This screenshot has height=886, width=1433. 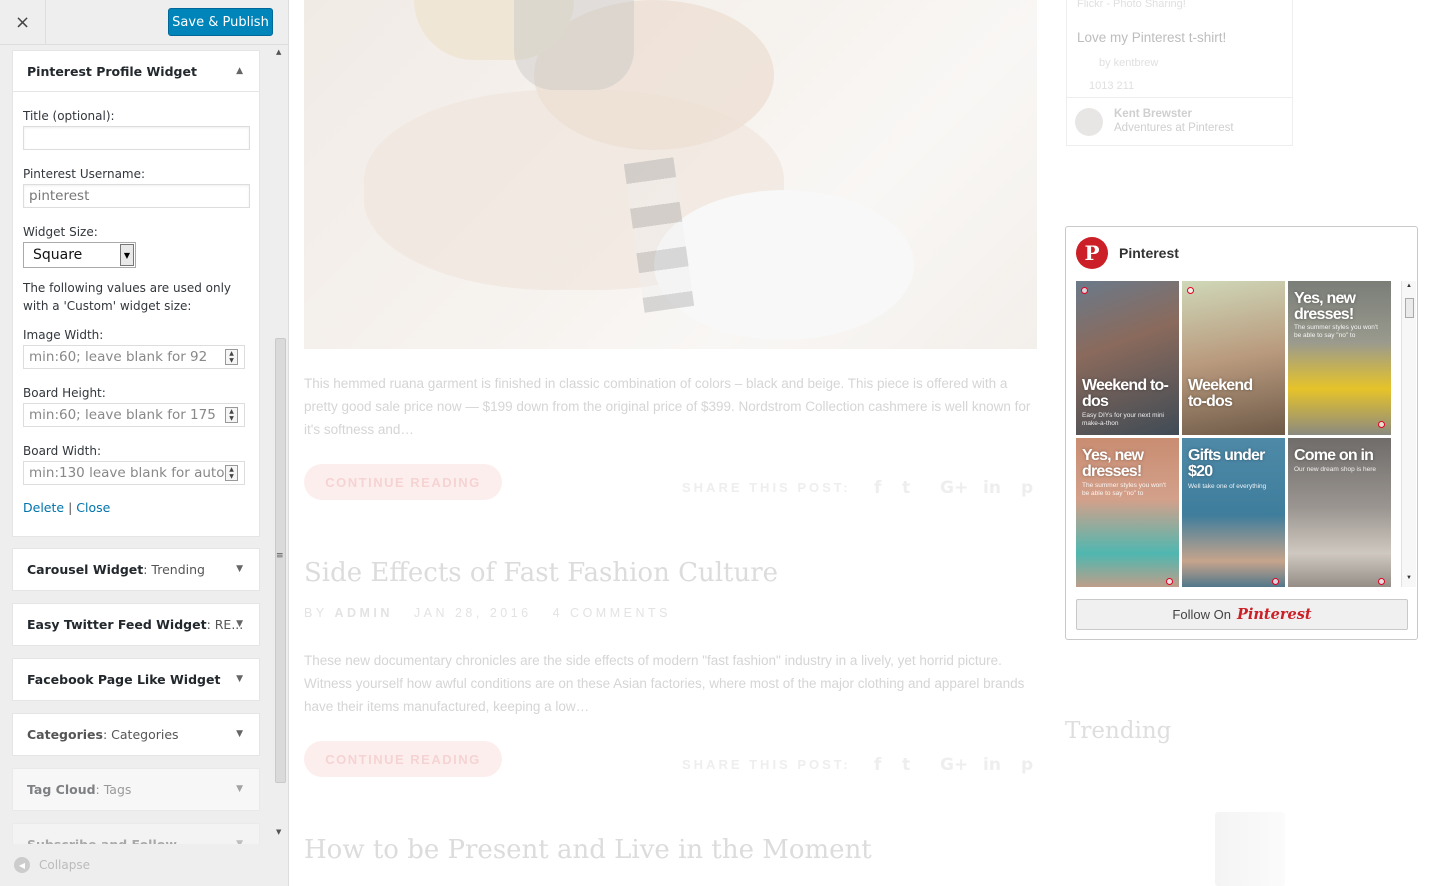 What do you see at coordinates (1227, 486) in the screenshot?
I see `pin-subtext: Well take one of everything` at bounding box center [1227, 486].